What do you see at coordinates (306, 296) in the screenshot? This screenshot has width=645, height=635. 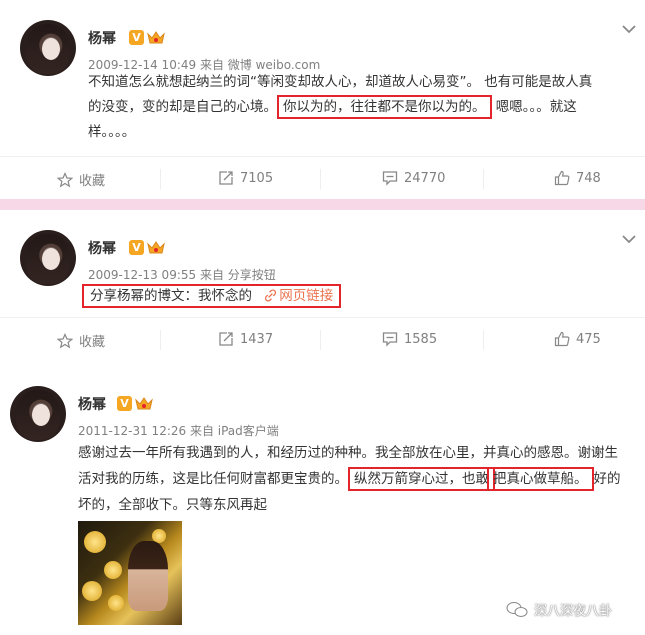 I see `web-link-label: 网页链接` at bounding box center [306, 296].